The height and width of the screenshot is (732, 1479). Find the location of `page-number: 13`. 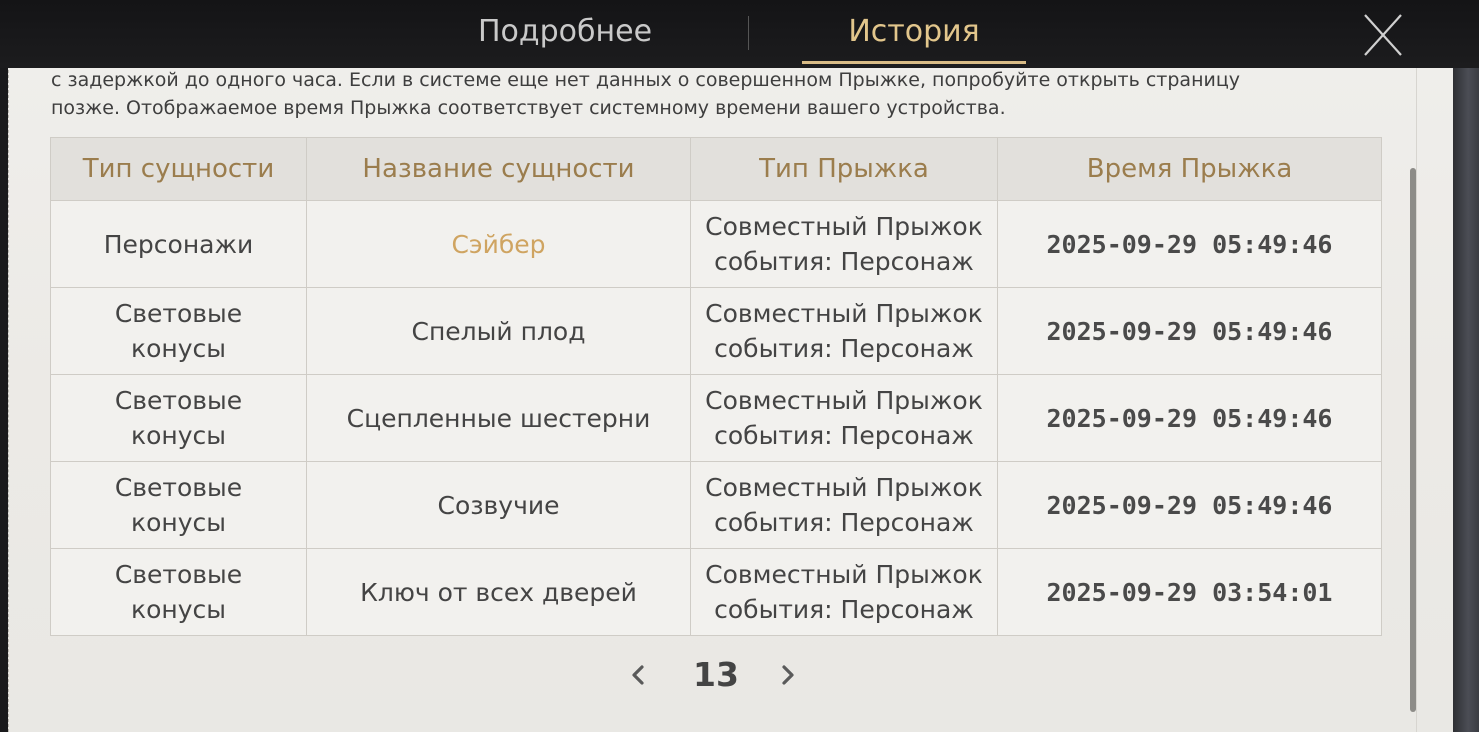

page-number: 13 is located at coordinates (716, 674).